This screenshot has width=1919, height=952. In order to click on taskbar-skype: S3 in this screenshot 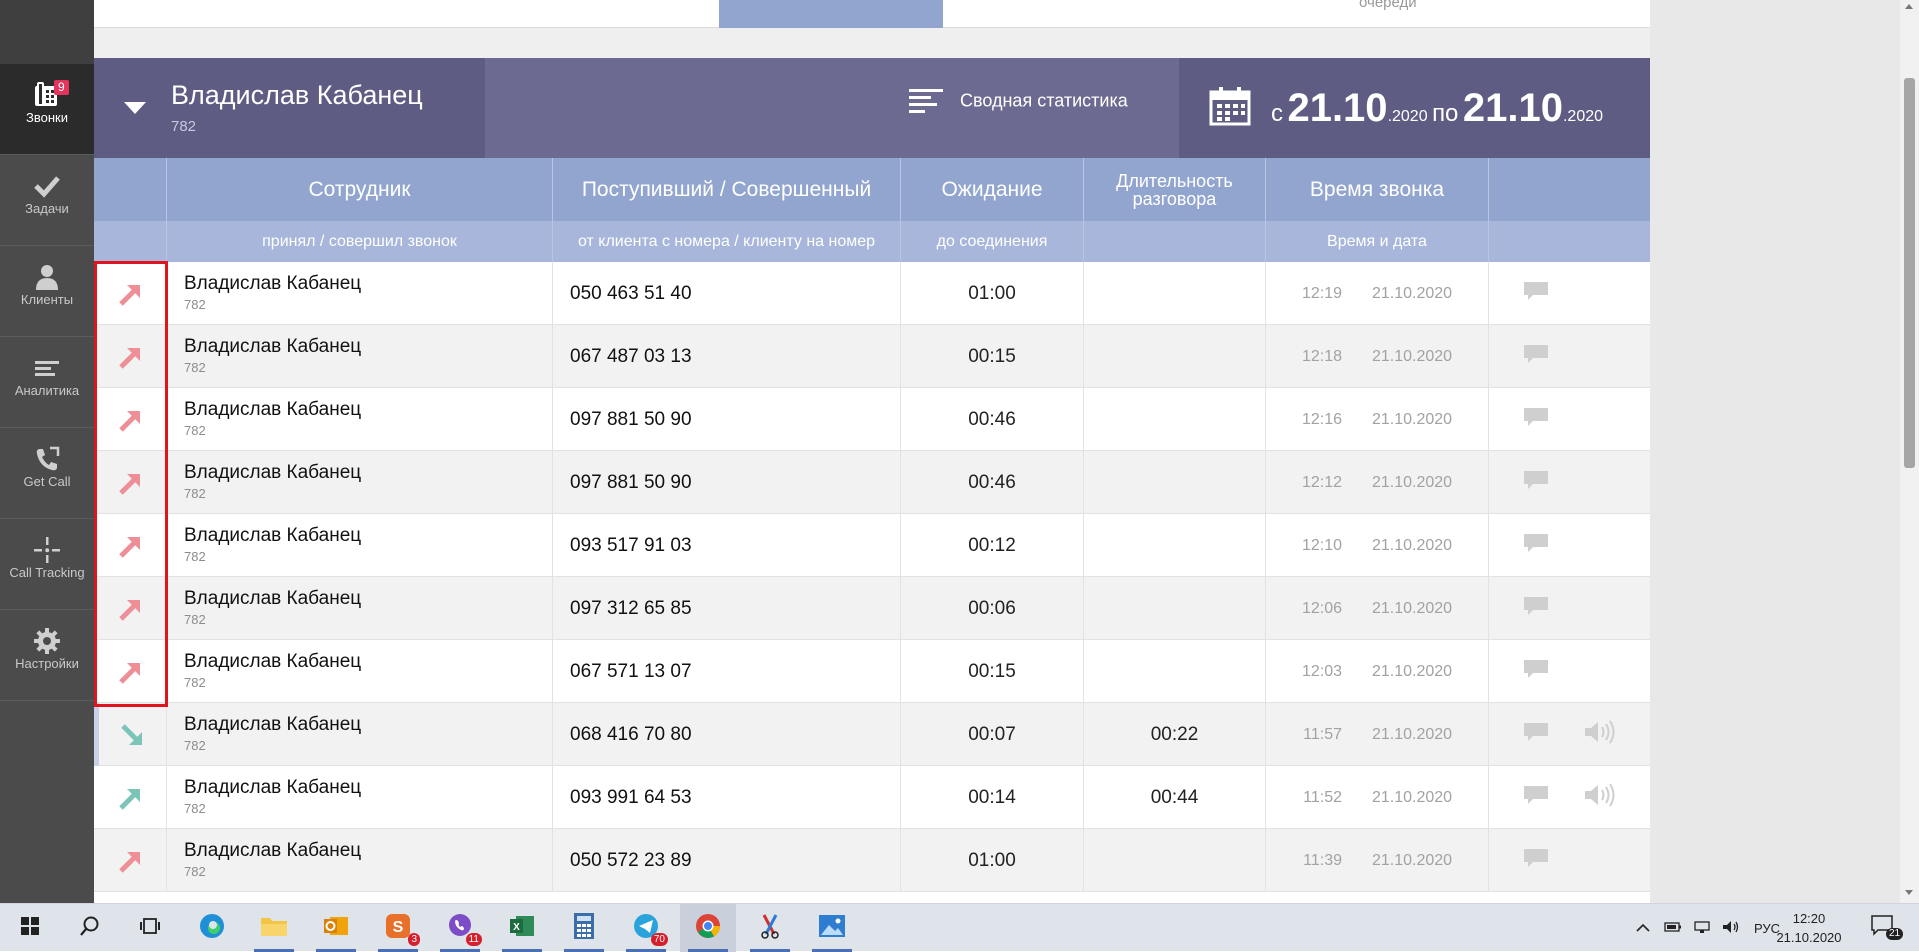, I will do `click(398, 928)`.